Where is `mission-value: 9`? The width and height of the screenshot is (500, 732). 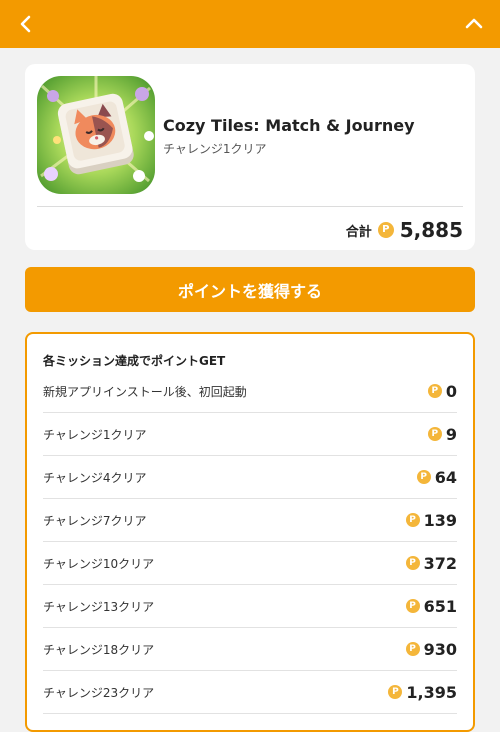 mission-value: 9 is located at coordinates (451, 434).